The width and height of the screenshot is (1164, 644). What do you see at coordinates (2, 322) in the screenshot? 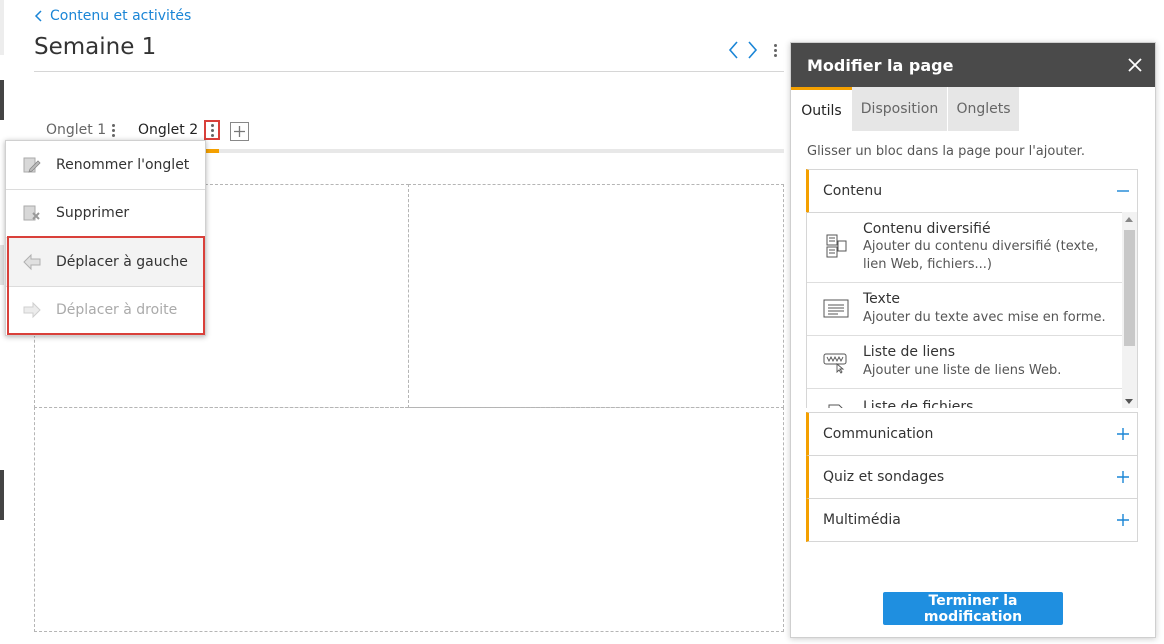
I see `left-gutter` at bounding box center [2, 322].